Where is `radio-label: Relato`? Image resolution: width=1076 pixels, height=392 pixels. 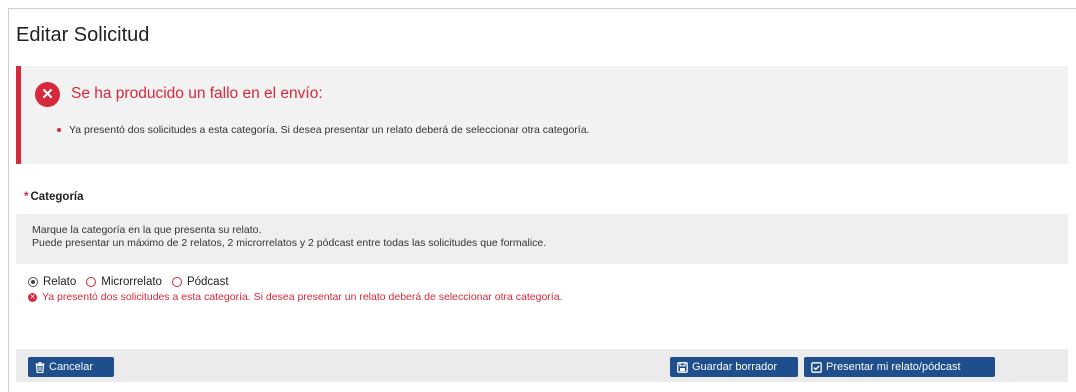
radio-label: Relato is located at coordinates (60, 282).